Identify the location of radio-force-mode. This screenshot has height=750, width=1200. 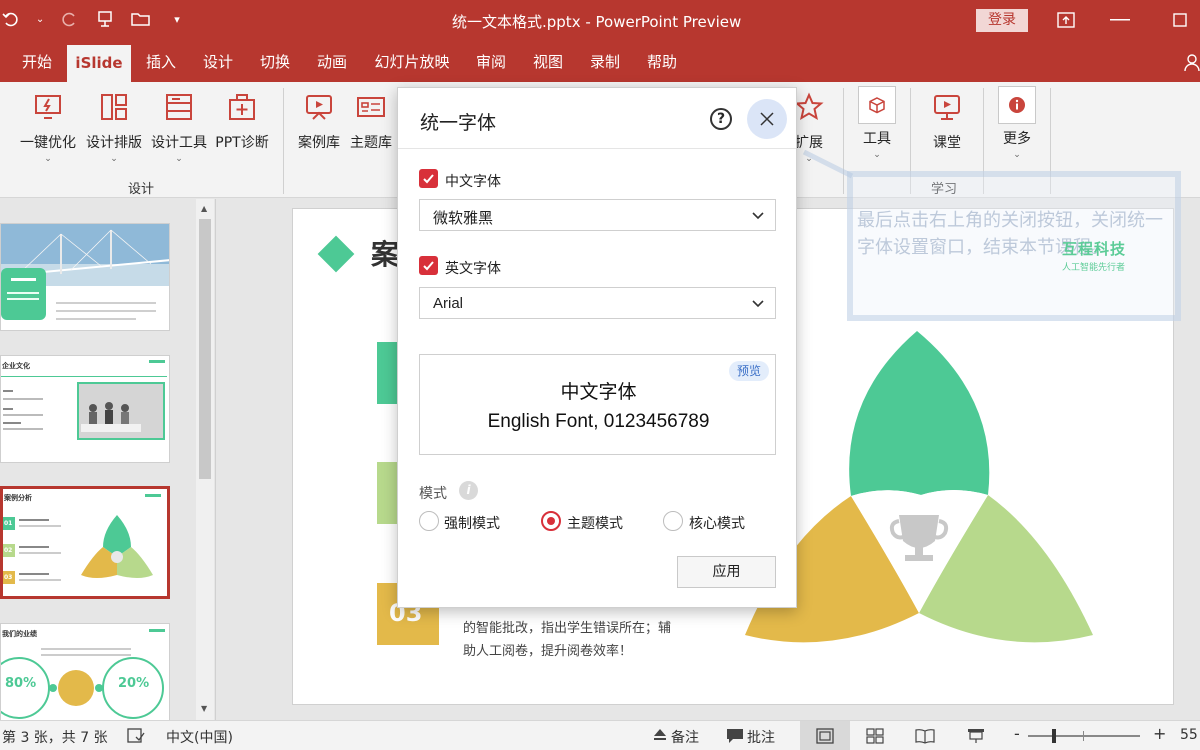
(429, 521).